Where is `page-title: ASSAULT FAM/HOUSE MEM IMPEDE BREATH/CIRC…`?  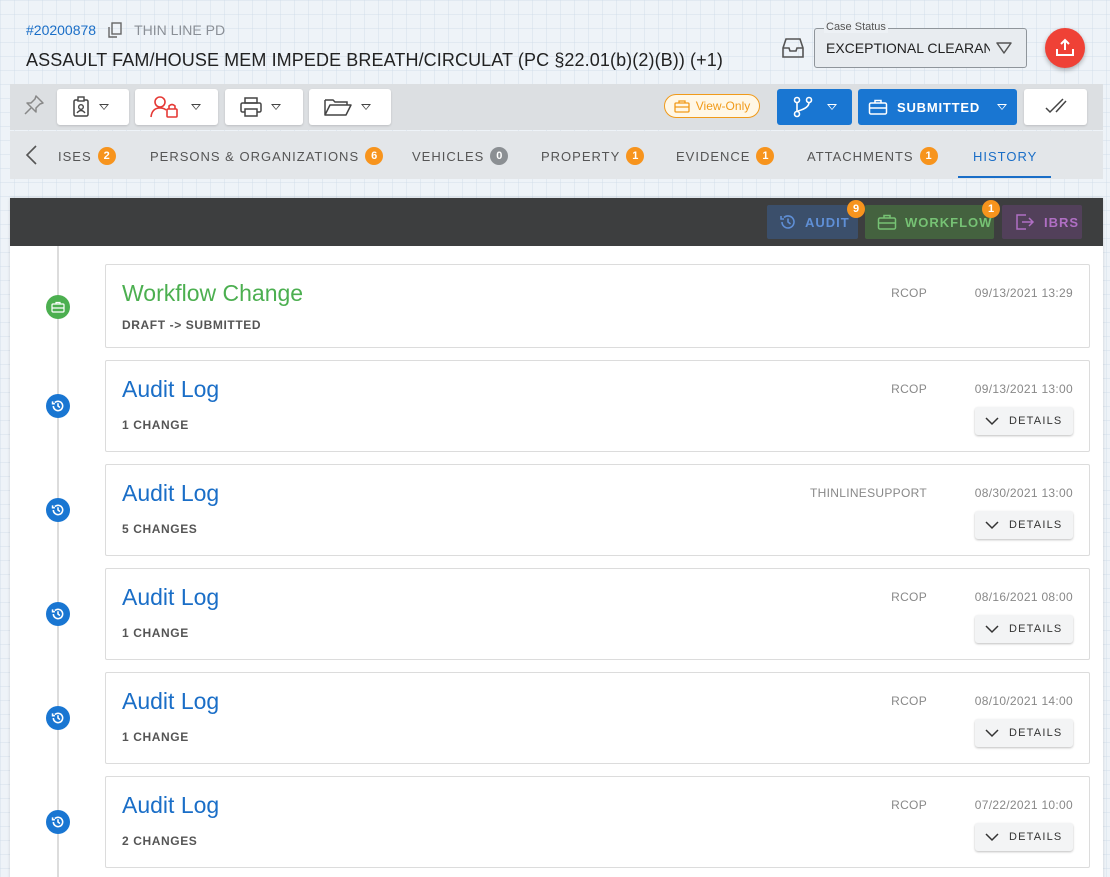
page-title: ASSAULT FAM/HOUSE MEM IMPEDE BREATH/CIRC… is located at coordinates (374, 60).